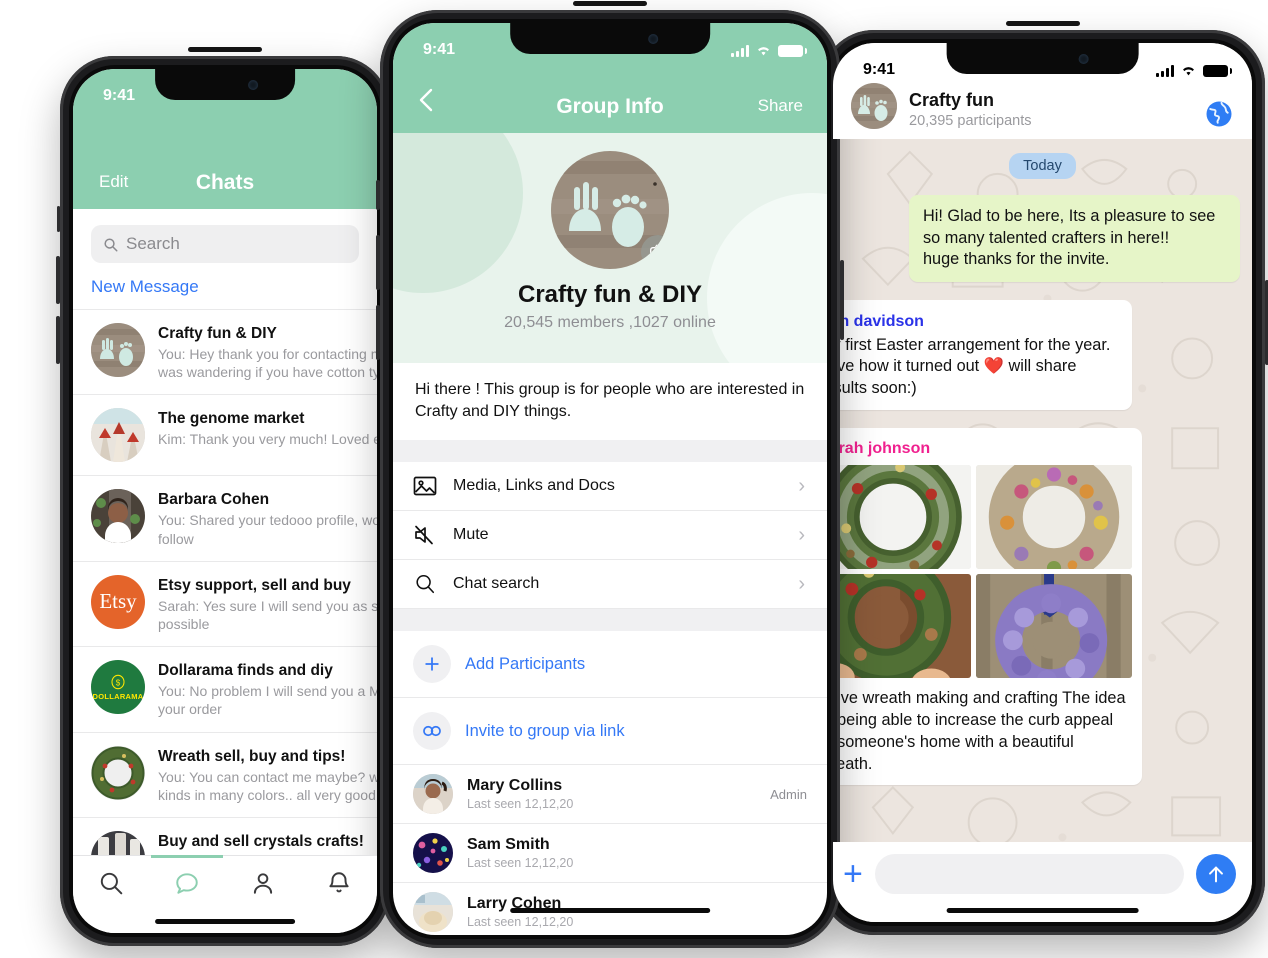  What do you see at coordinates (252, 756) in the screenshot?
I see `chat-name: Wreath sell, buy and tips!` at bounding box center [252, 756].